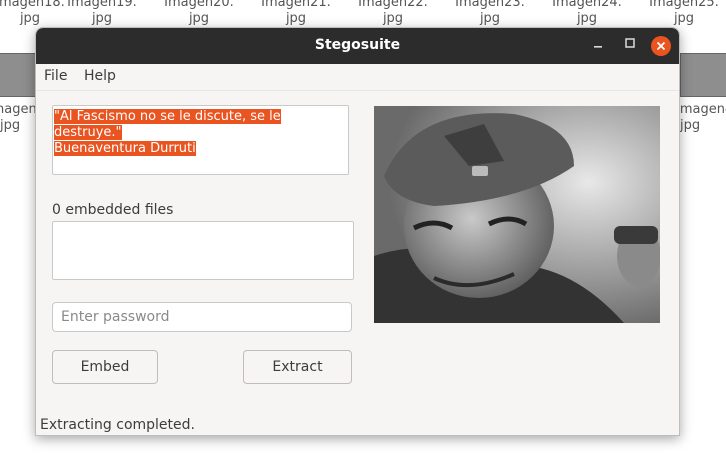 The width and height of the screenshot is (726, 466). What do you see at coordinates (100, 76) in the screenshot?
I see `menu-help: Help` at bounding box center [100, 76].